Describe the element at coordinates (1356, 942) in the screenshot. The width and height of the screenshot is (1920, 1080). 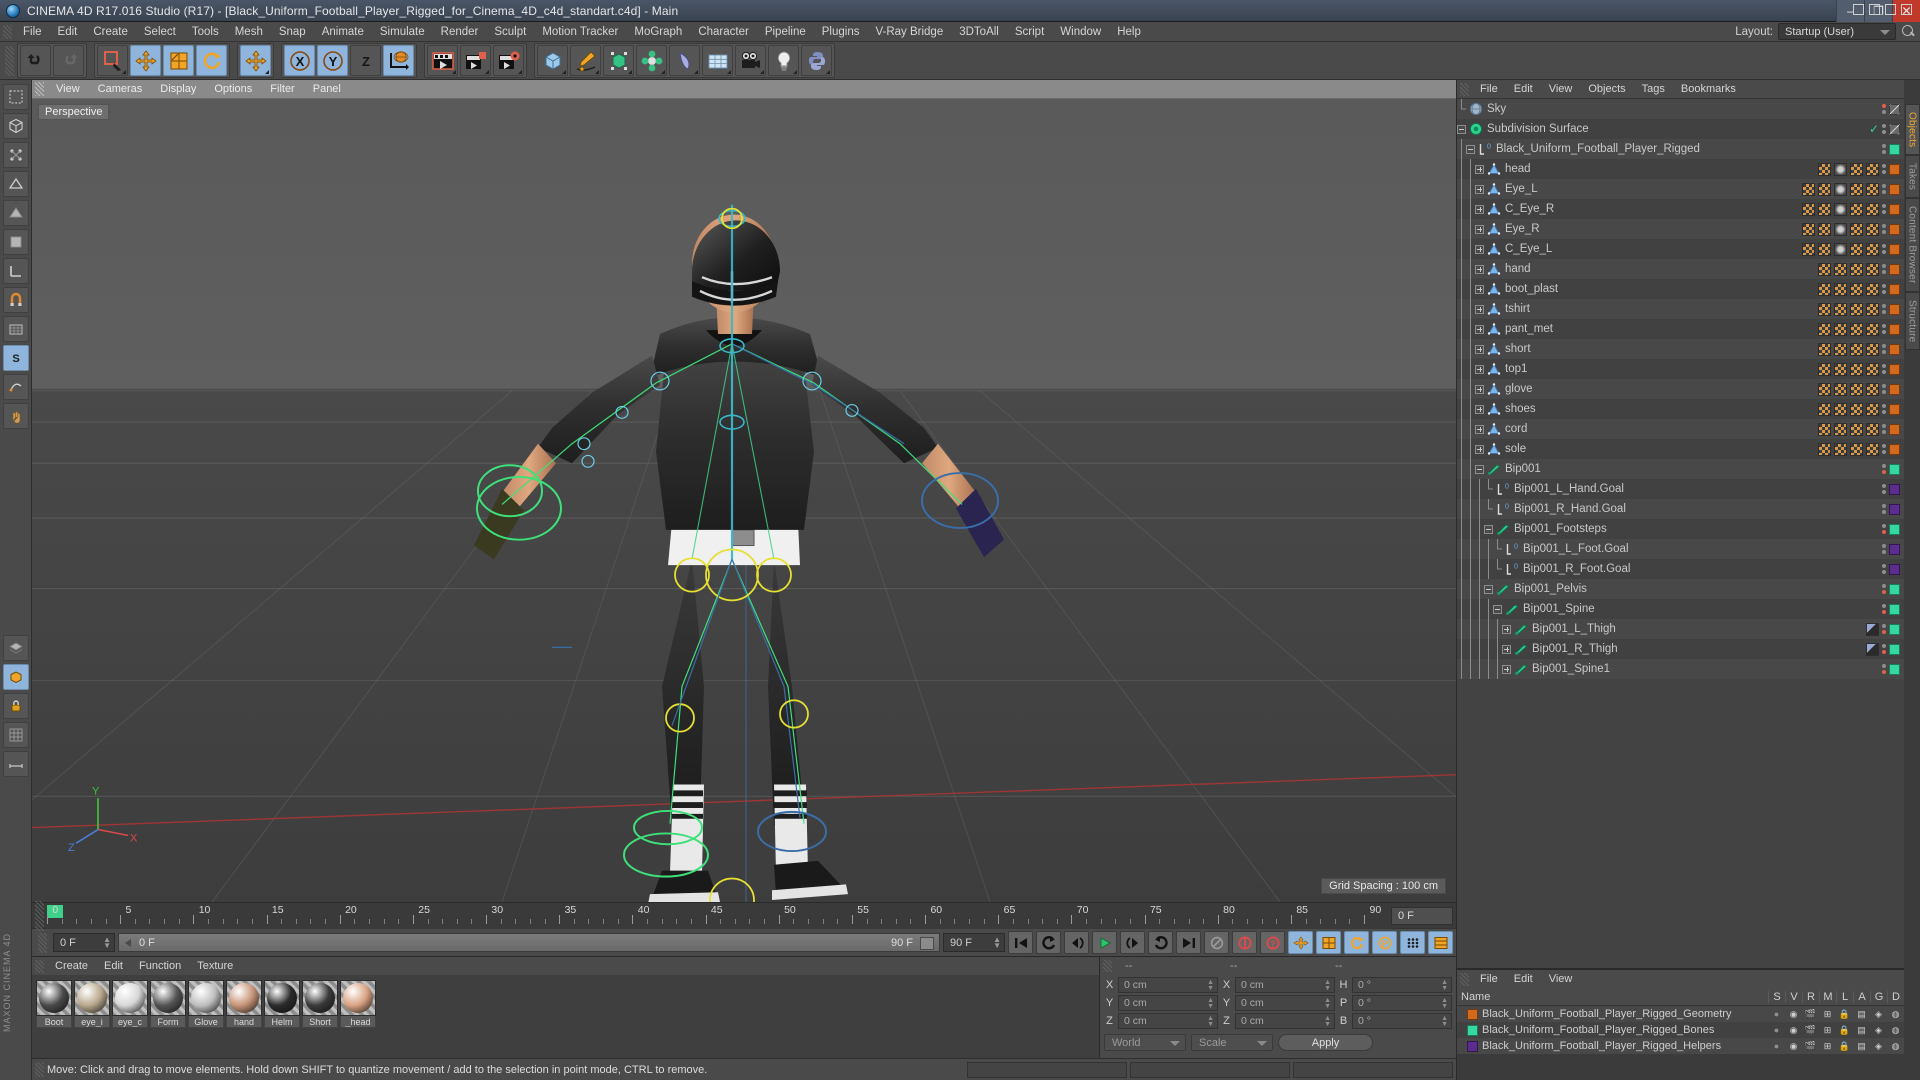
I see `key-rotation-button` at that location.